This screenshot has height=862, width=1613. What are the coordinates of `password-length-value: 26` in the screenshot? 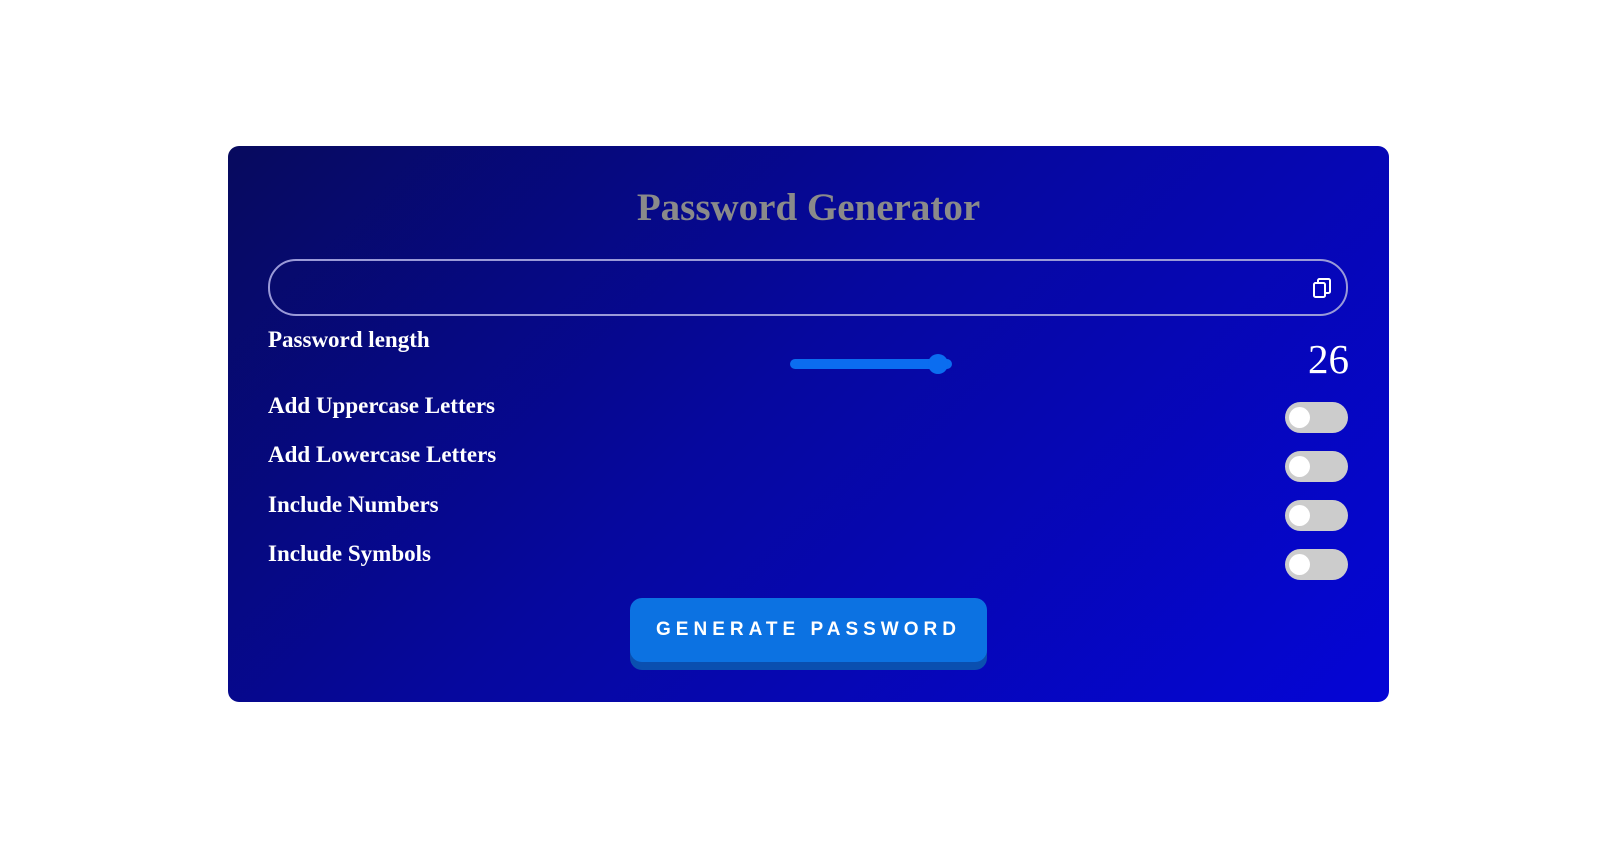 It's located at (1328, 359).